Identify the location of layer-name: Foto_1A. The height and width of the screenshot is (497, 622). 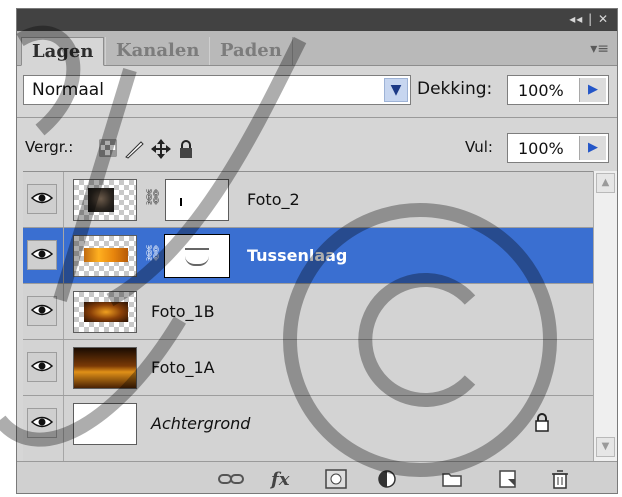
(183, 367).